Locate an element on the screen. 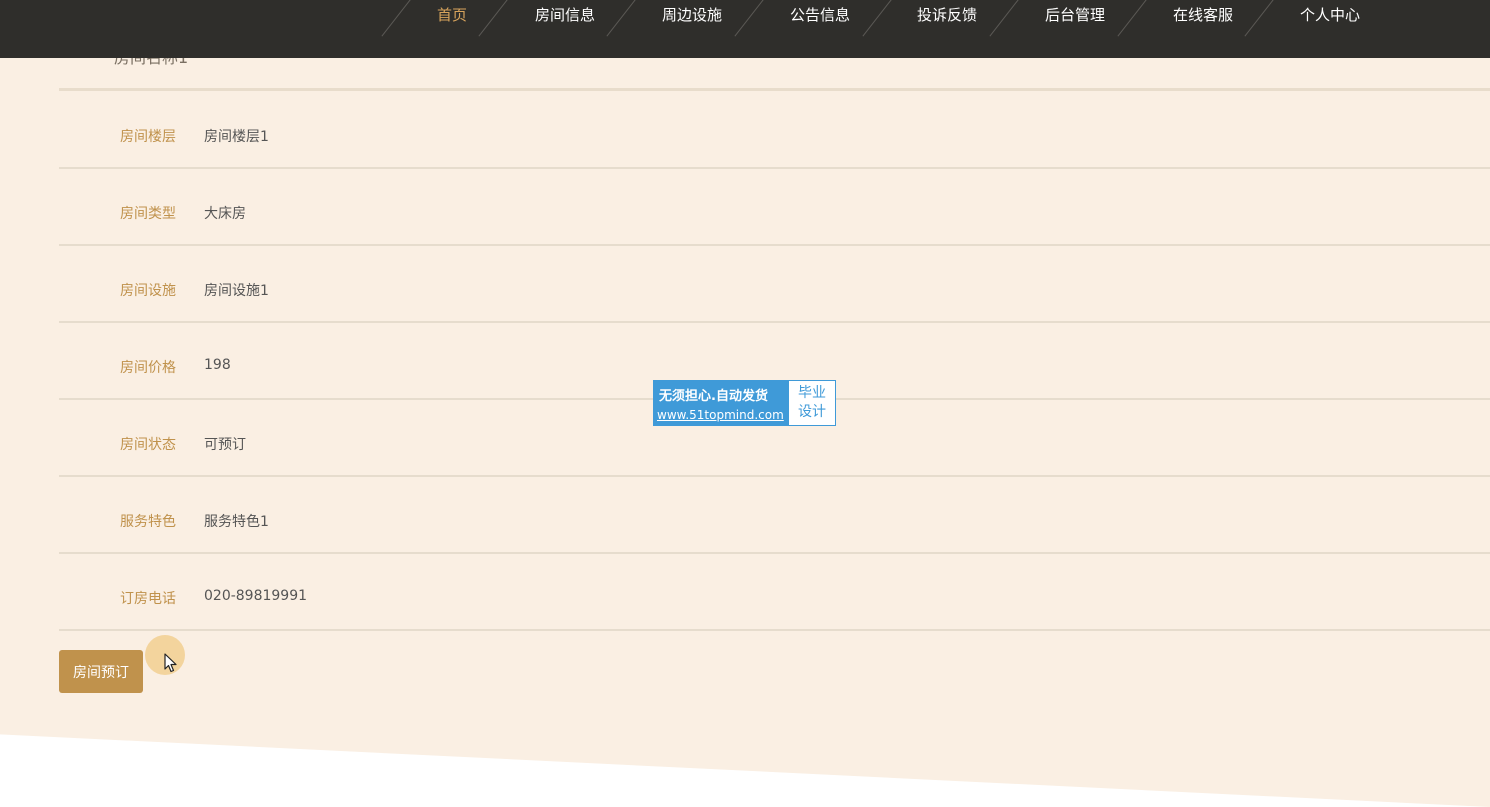 The width and height of the screenshot is (1490, 807). detail-row: 房间楼层 房间楼层1 is located at coordinates (774, 129).